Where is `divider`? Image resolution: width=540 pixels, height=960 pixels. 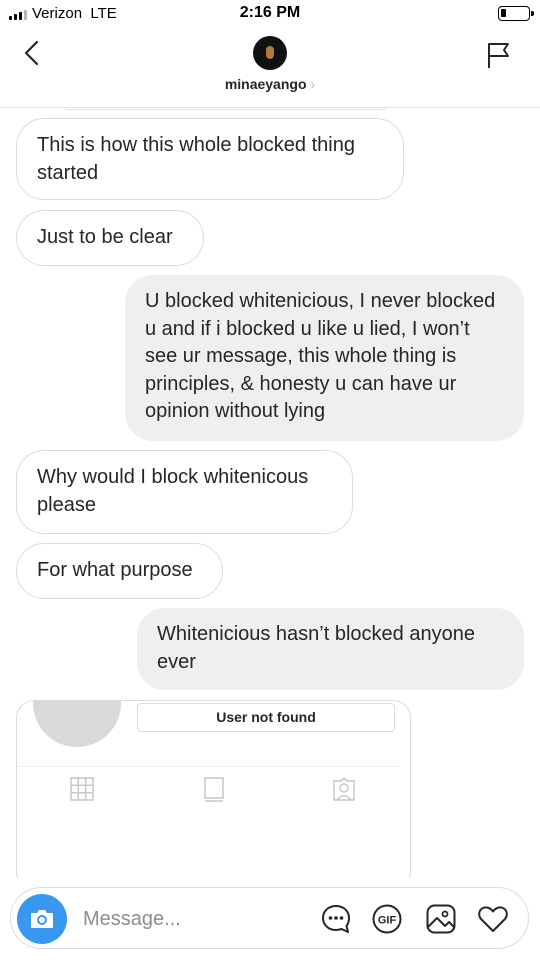 divider is located at coordinates (208, 766).